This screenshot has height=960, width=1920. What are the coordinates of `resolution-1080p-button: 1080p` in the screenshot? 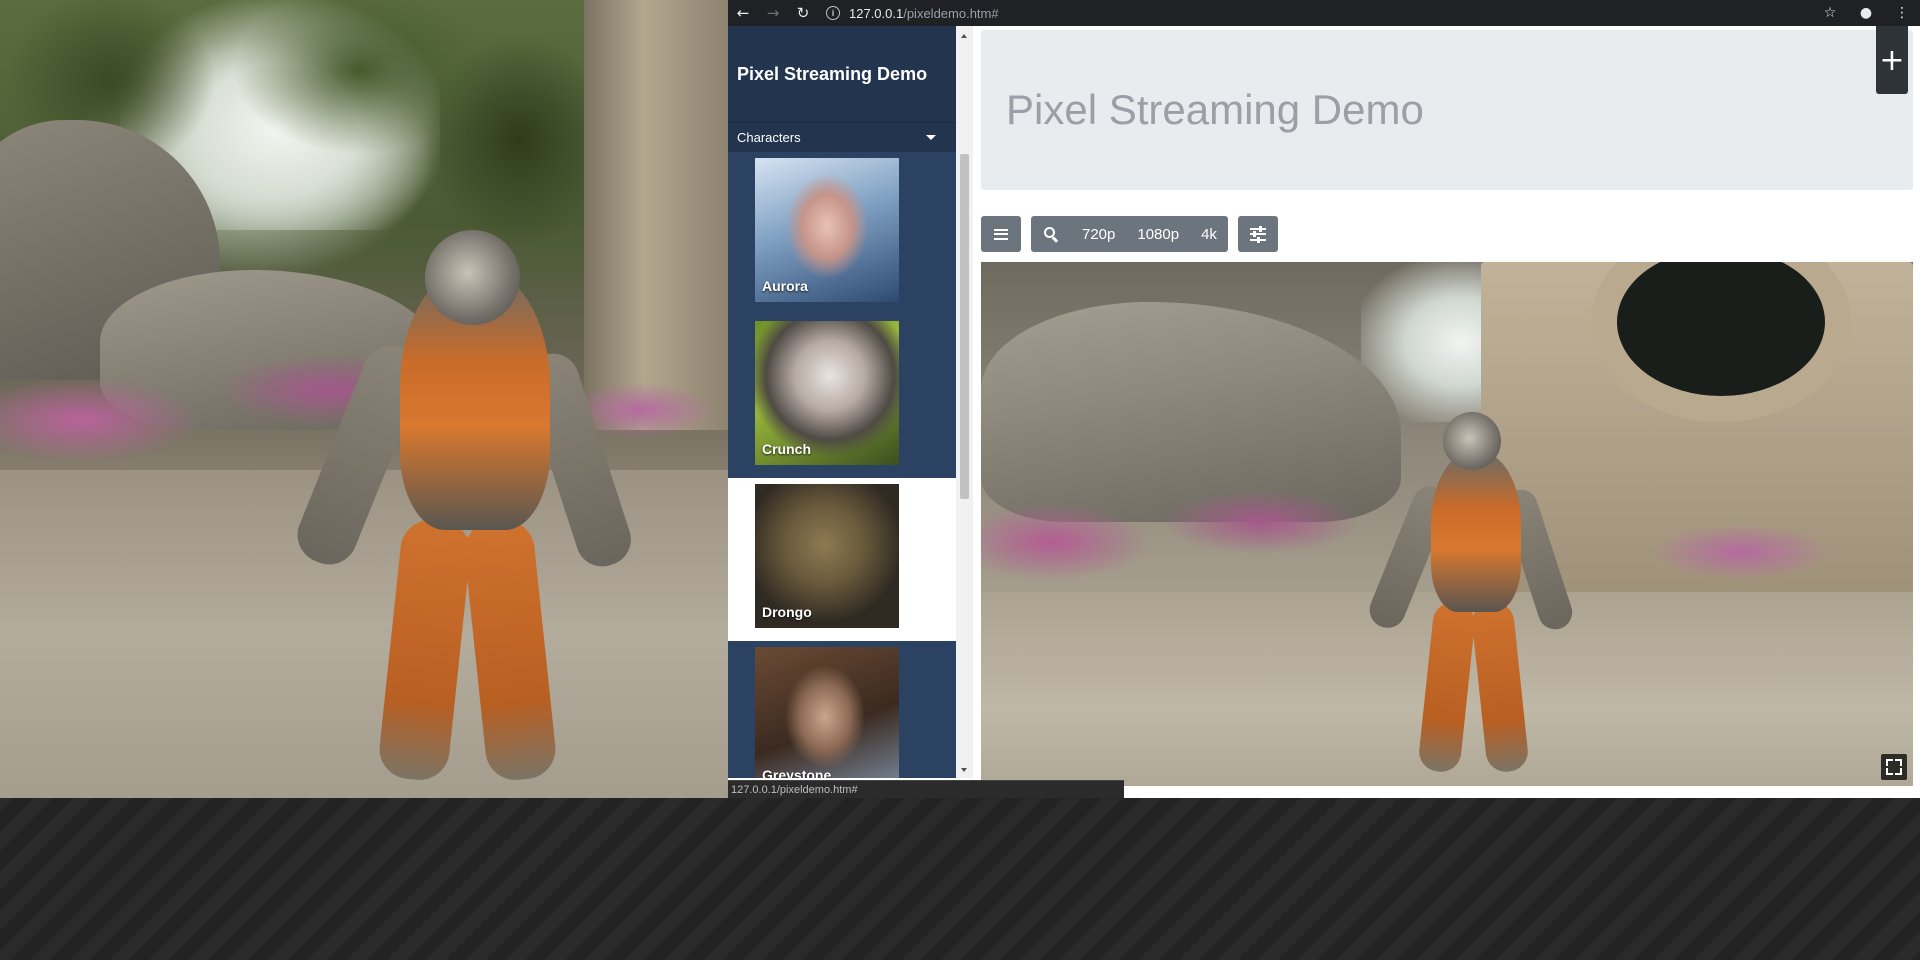 It's located at (1158, 234).